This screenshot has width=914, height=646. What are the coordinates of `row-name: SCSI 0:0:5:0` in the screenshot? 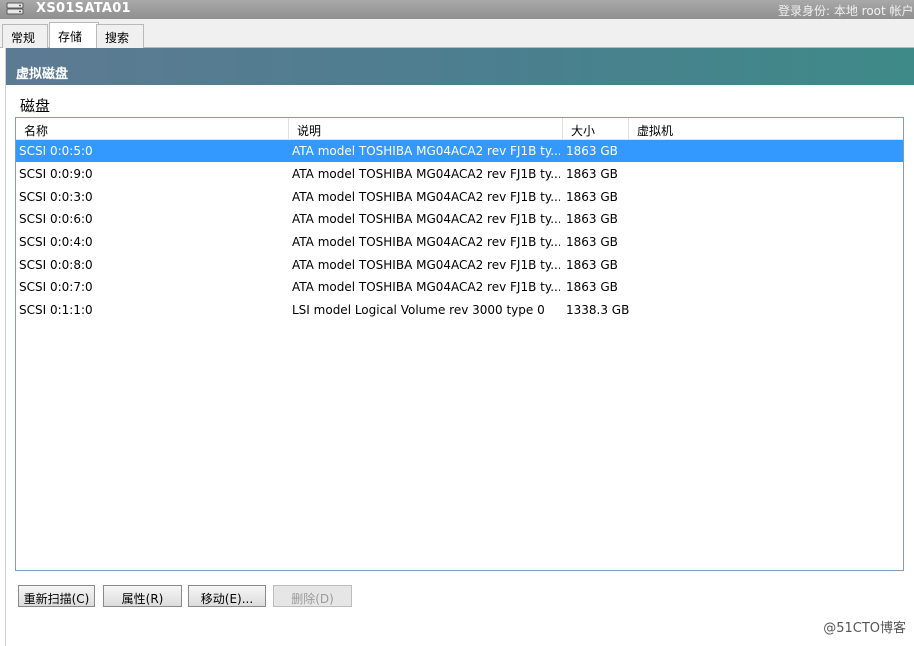 It's located at (56, 151).